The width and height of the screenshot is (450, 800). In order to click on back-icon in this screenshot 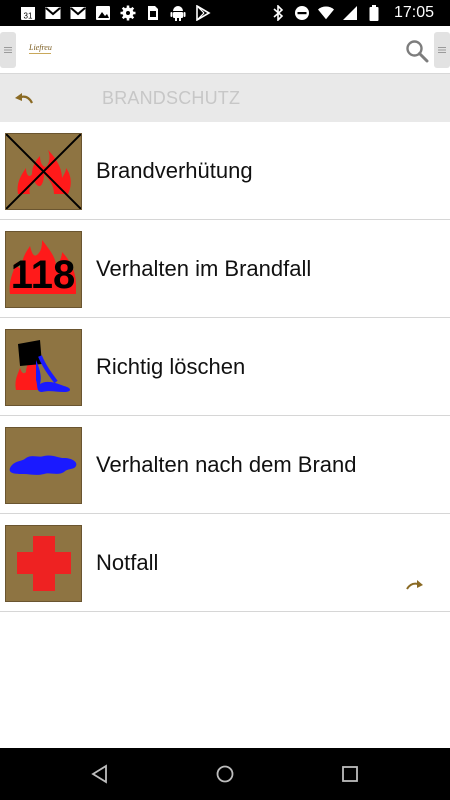, I will do `click(99, 774)`.